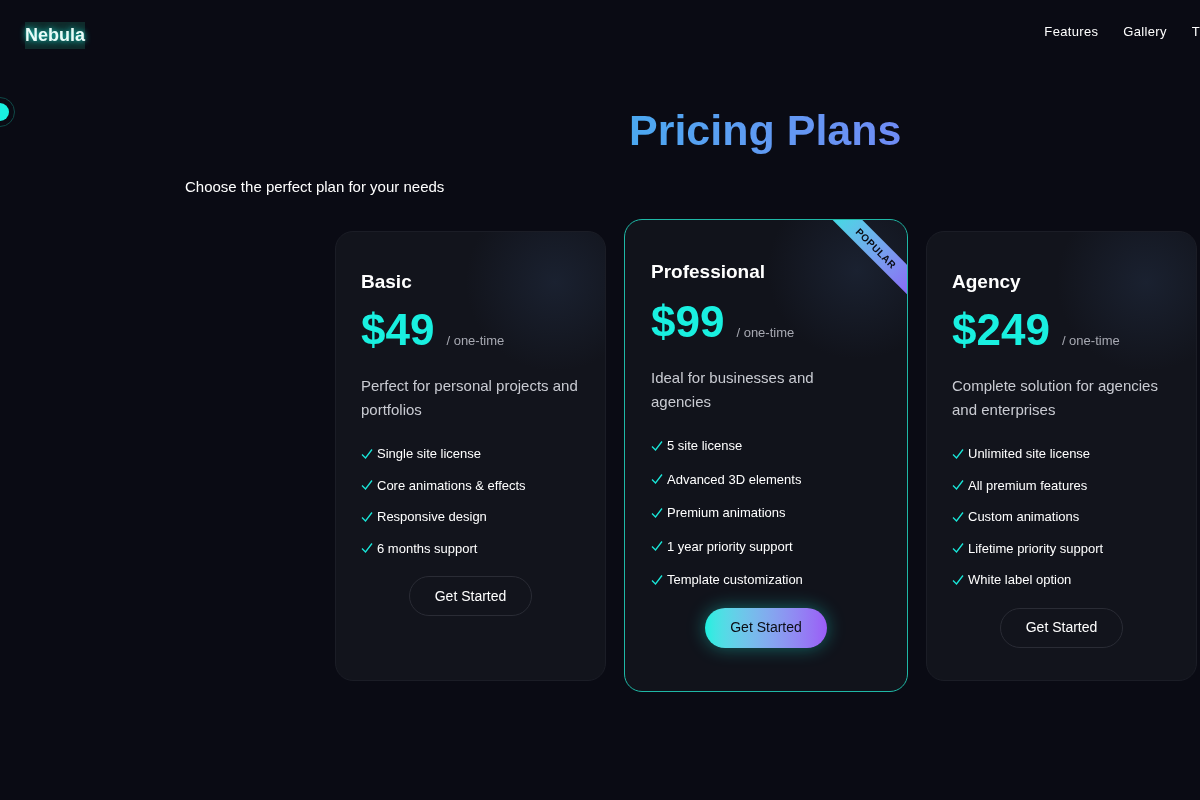 The image size is (1200, 800). Describe the element at coordinates (427, 548) in the screenshot. I see `feature-text: 6 months support` at that location.